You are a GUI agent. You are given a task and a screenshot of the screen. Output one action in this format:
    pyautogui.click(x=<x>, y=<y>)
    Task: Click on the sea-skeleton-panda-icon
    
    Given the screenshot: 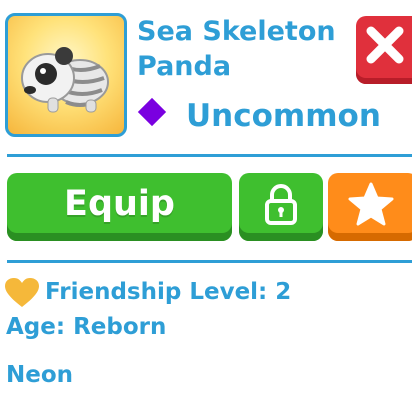 What is the action you would take?
    pyautogui.click(x=65, y=80)
    